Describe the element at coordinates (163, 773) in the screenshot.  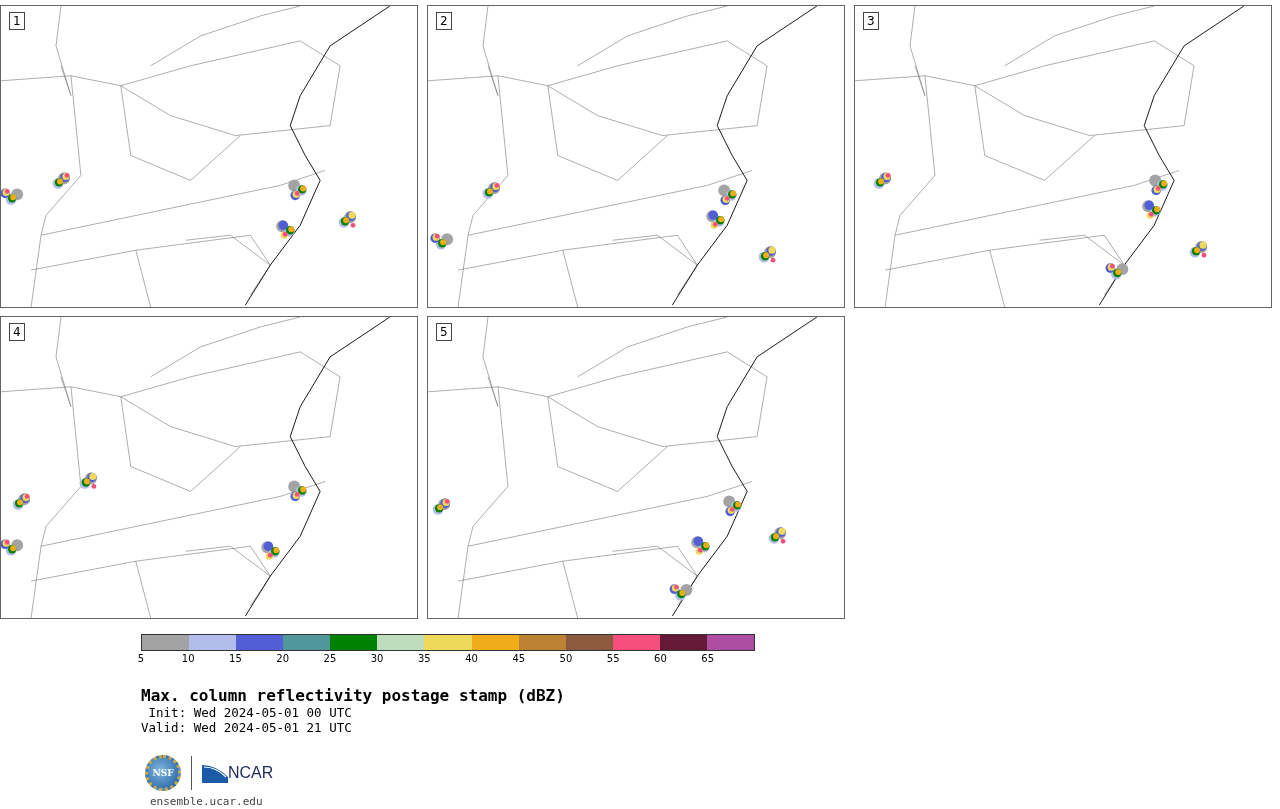
I see `globe-logo: NSF` at that location.